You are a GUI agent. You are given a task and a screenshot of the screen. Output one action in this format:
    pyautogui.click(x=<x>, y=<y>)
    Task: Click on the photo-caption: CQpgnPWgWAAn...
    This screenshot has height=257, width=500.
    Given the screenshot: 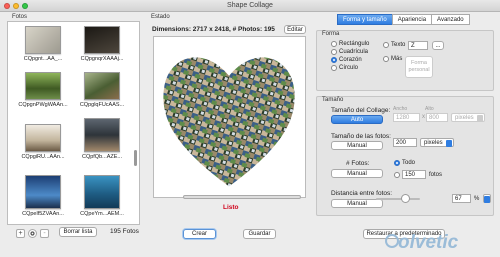 What is the action you would take?
    pyautogui.click(x=43, y=105)
    